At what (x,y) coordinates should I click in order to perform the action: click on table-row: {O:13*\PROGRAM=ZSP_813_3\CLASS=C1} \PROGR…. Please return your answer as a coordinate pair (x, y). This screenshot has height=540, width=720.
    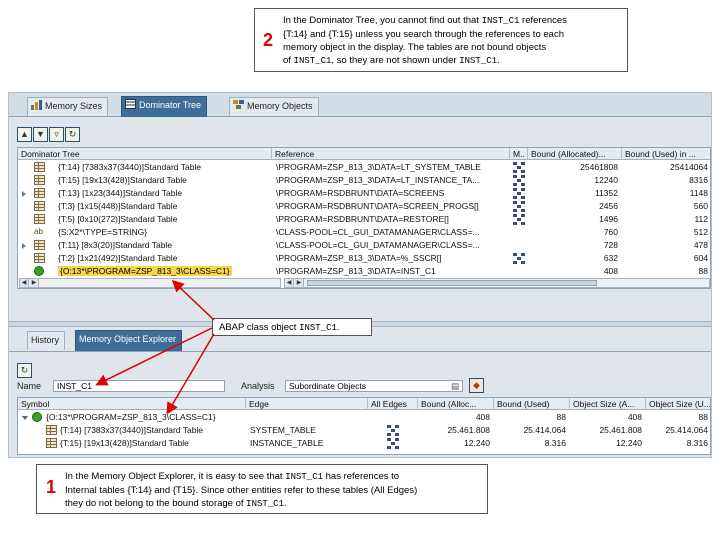
    Looking at the image, I should click on (364, 271).